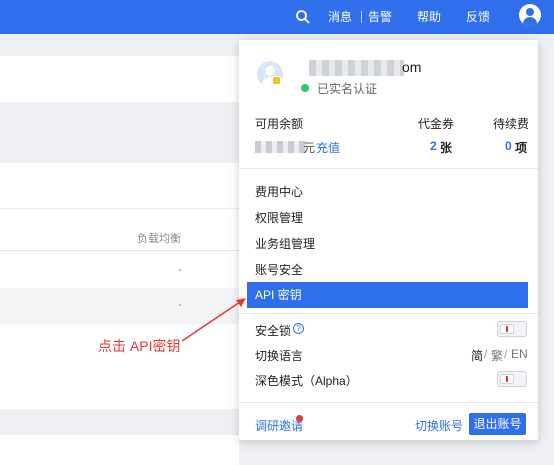 The image size is (554, 465). Describe the element at coordinates (303, 17) in the screenshot. I see `search-icon` at that location.